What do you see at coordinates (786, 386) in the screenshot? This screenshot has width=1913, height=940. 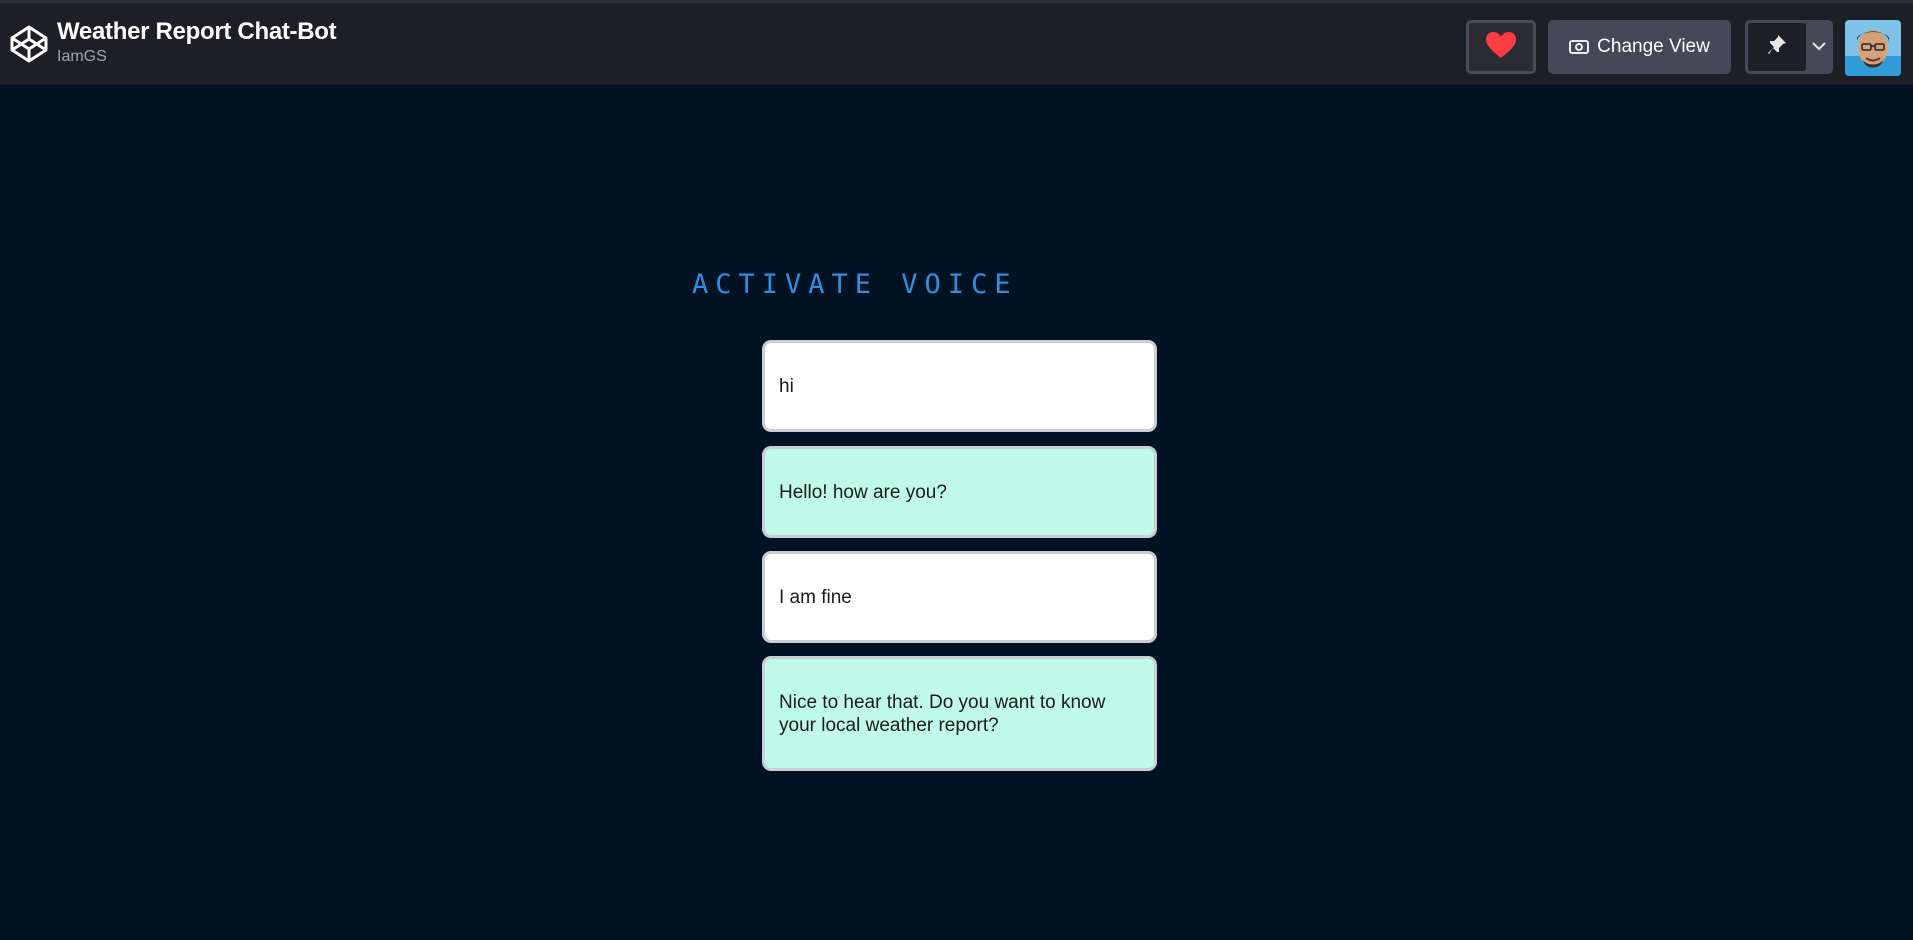 I see `message-text: hi` at bounding box center [786, 386].